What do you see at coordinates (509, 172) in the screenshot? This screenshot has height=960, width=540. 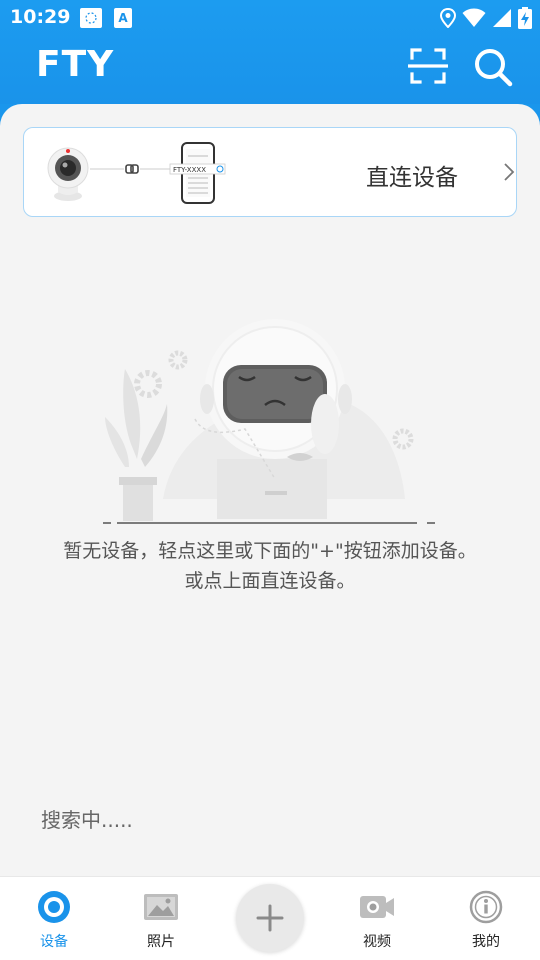 I see `chevron-right-icon` at bounding box center [509, 172].